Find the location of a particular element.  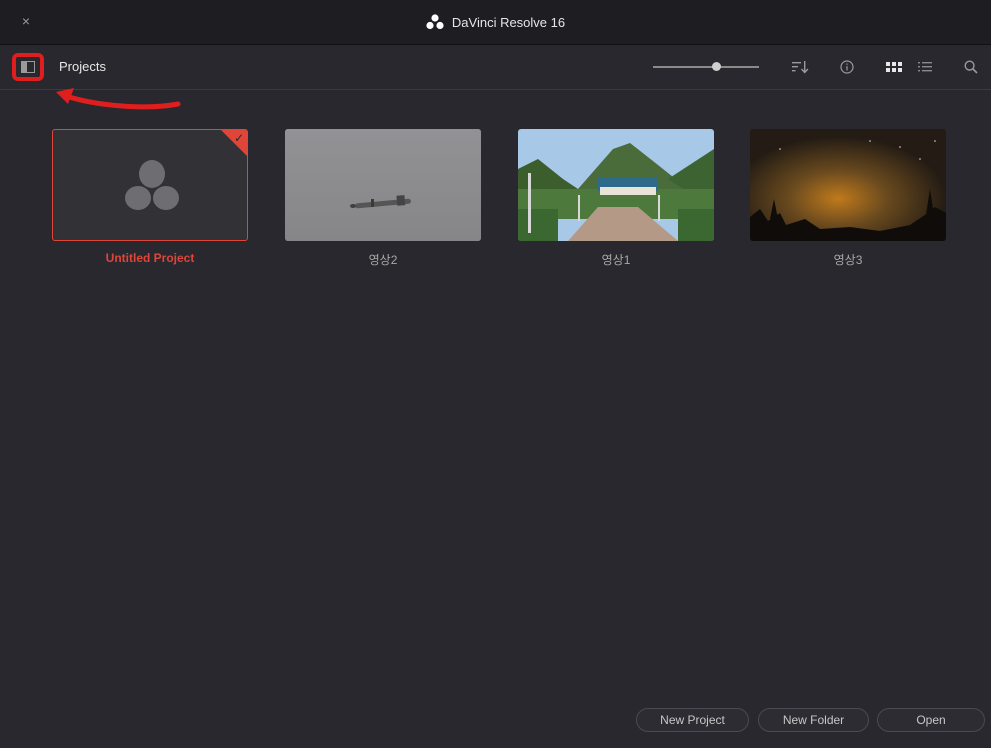

app-title: DaVinci Resolve 16 is located at coordinates (495, 22).